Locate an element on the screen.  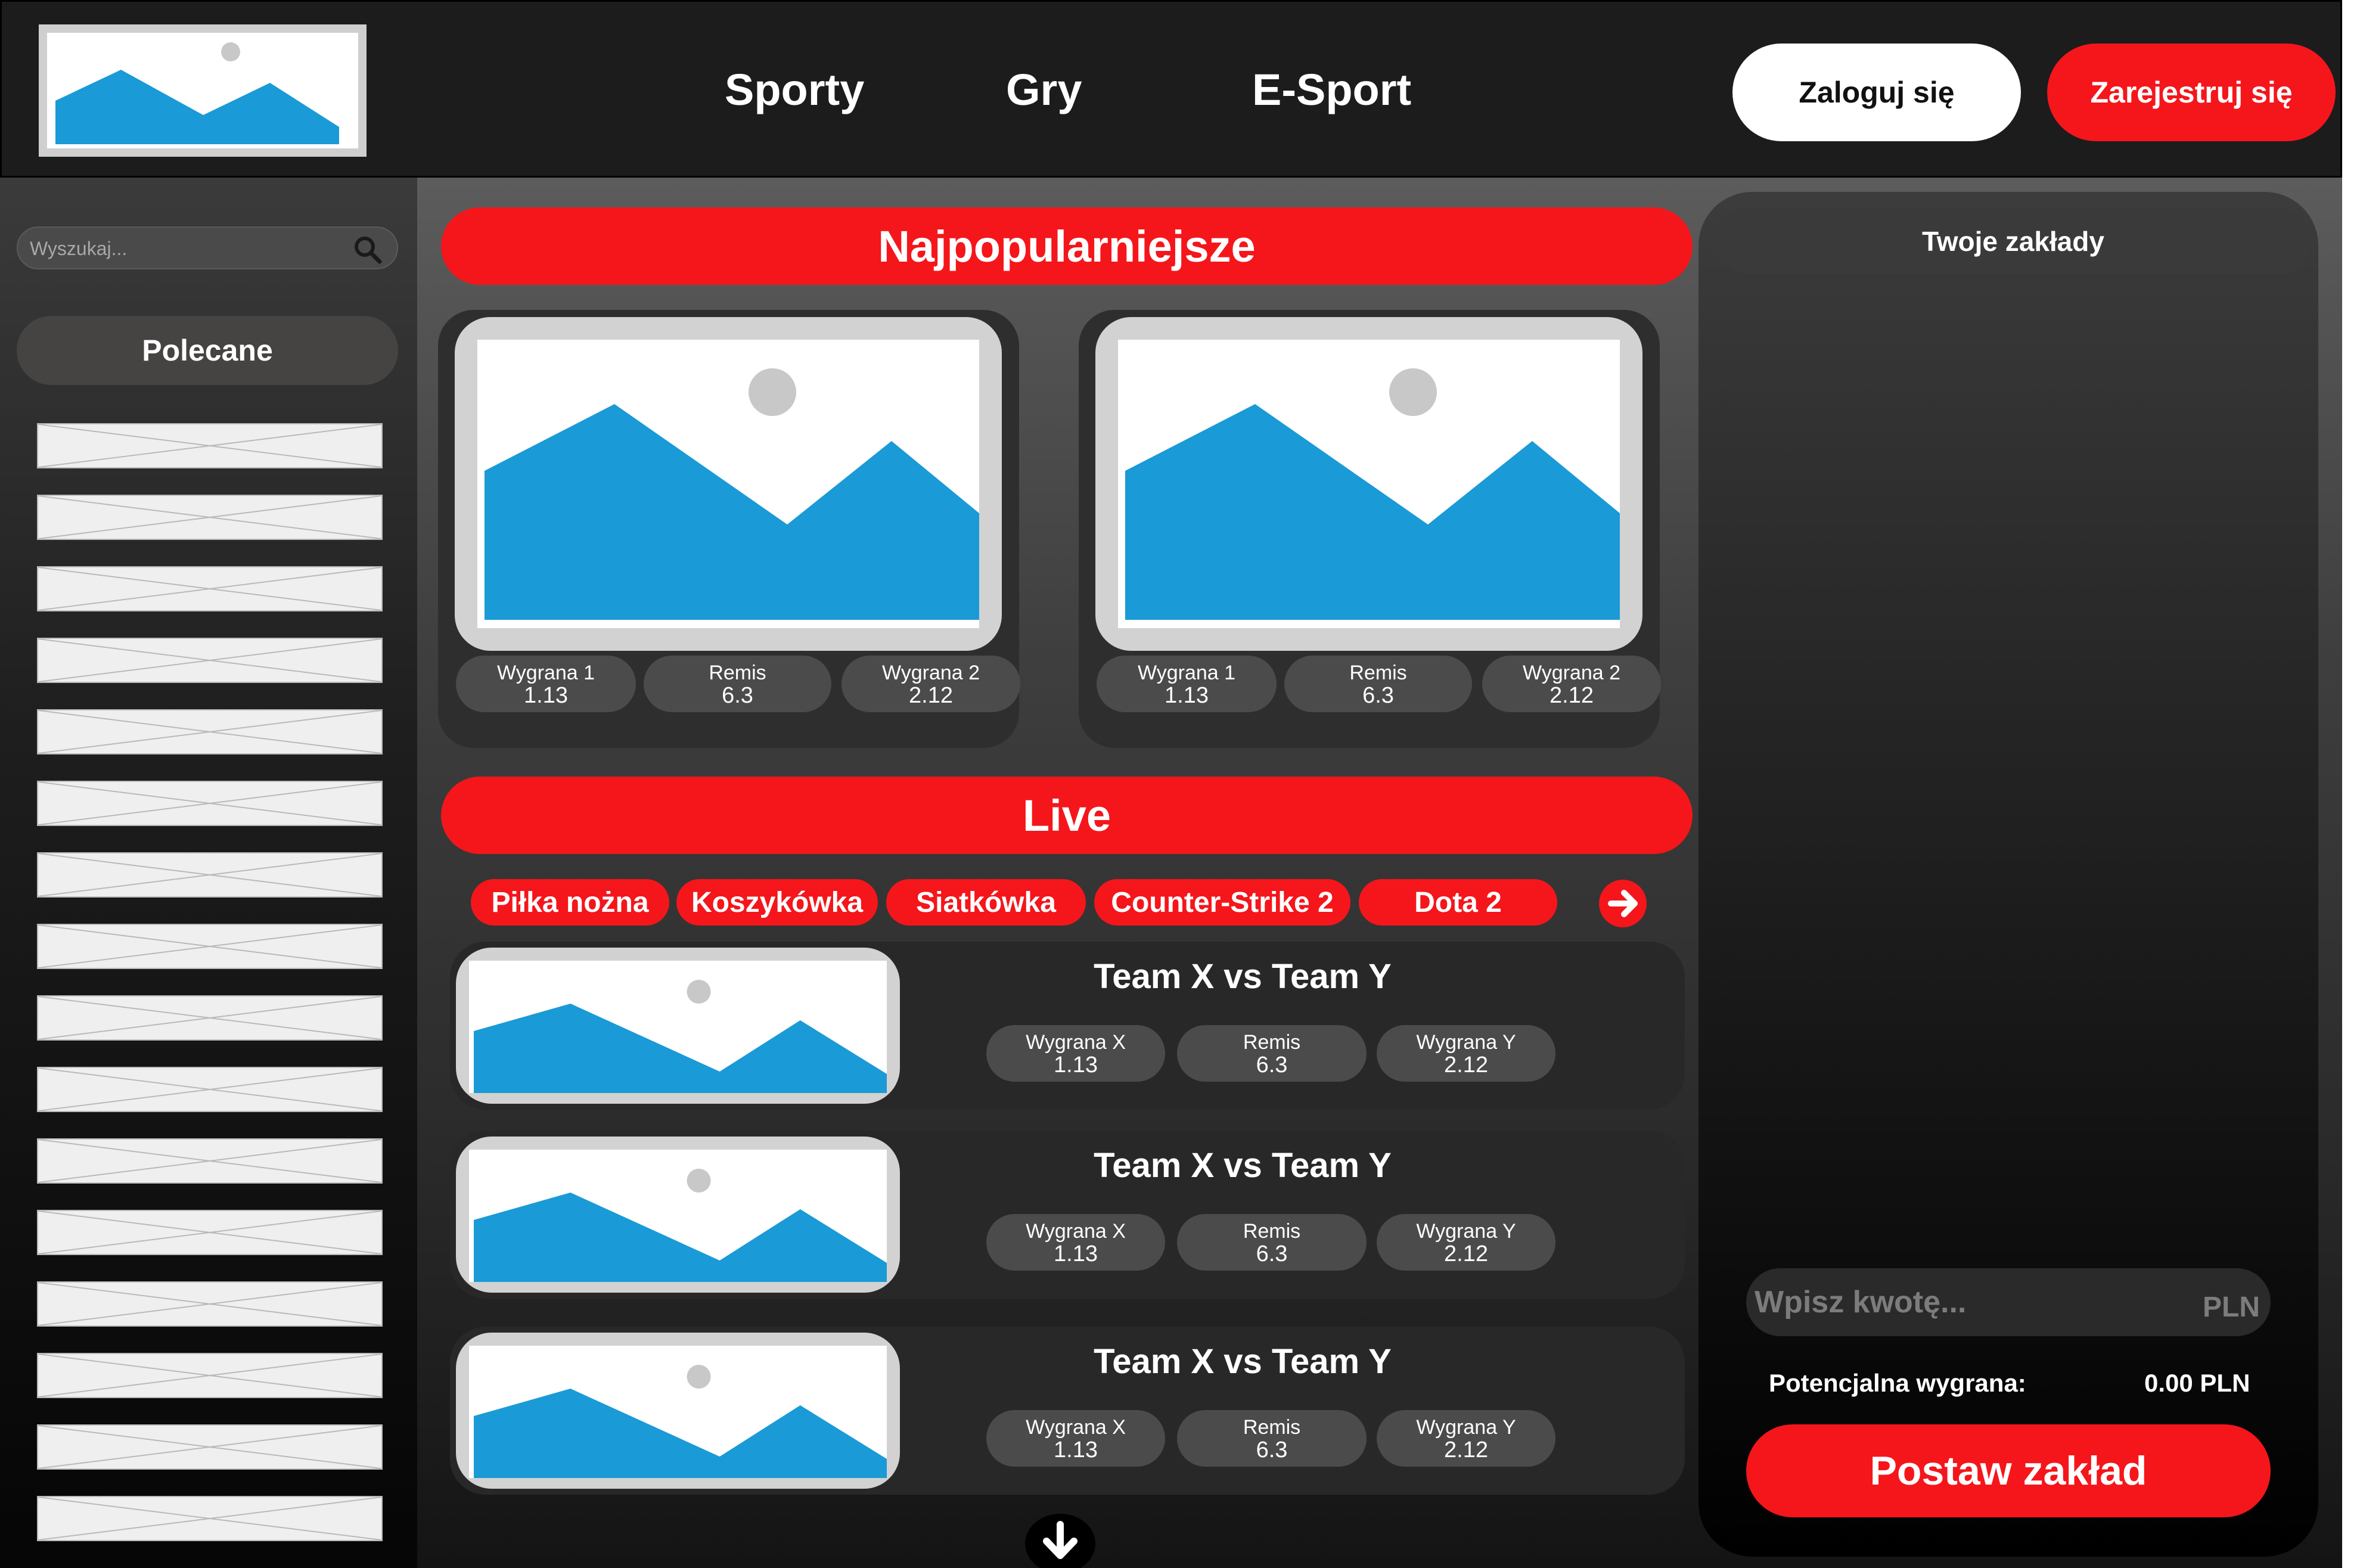
nav-sporty: Sporty is located at coordinates (794, 89).